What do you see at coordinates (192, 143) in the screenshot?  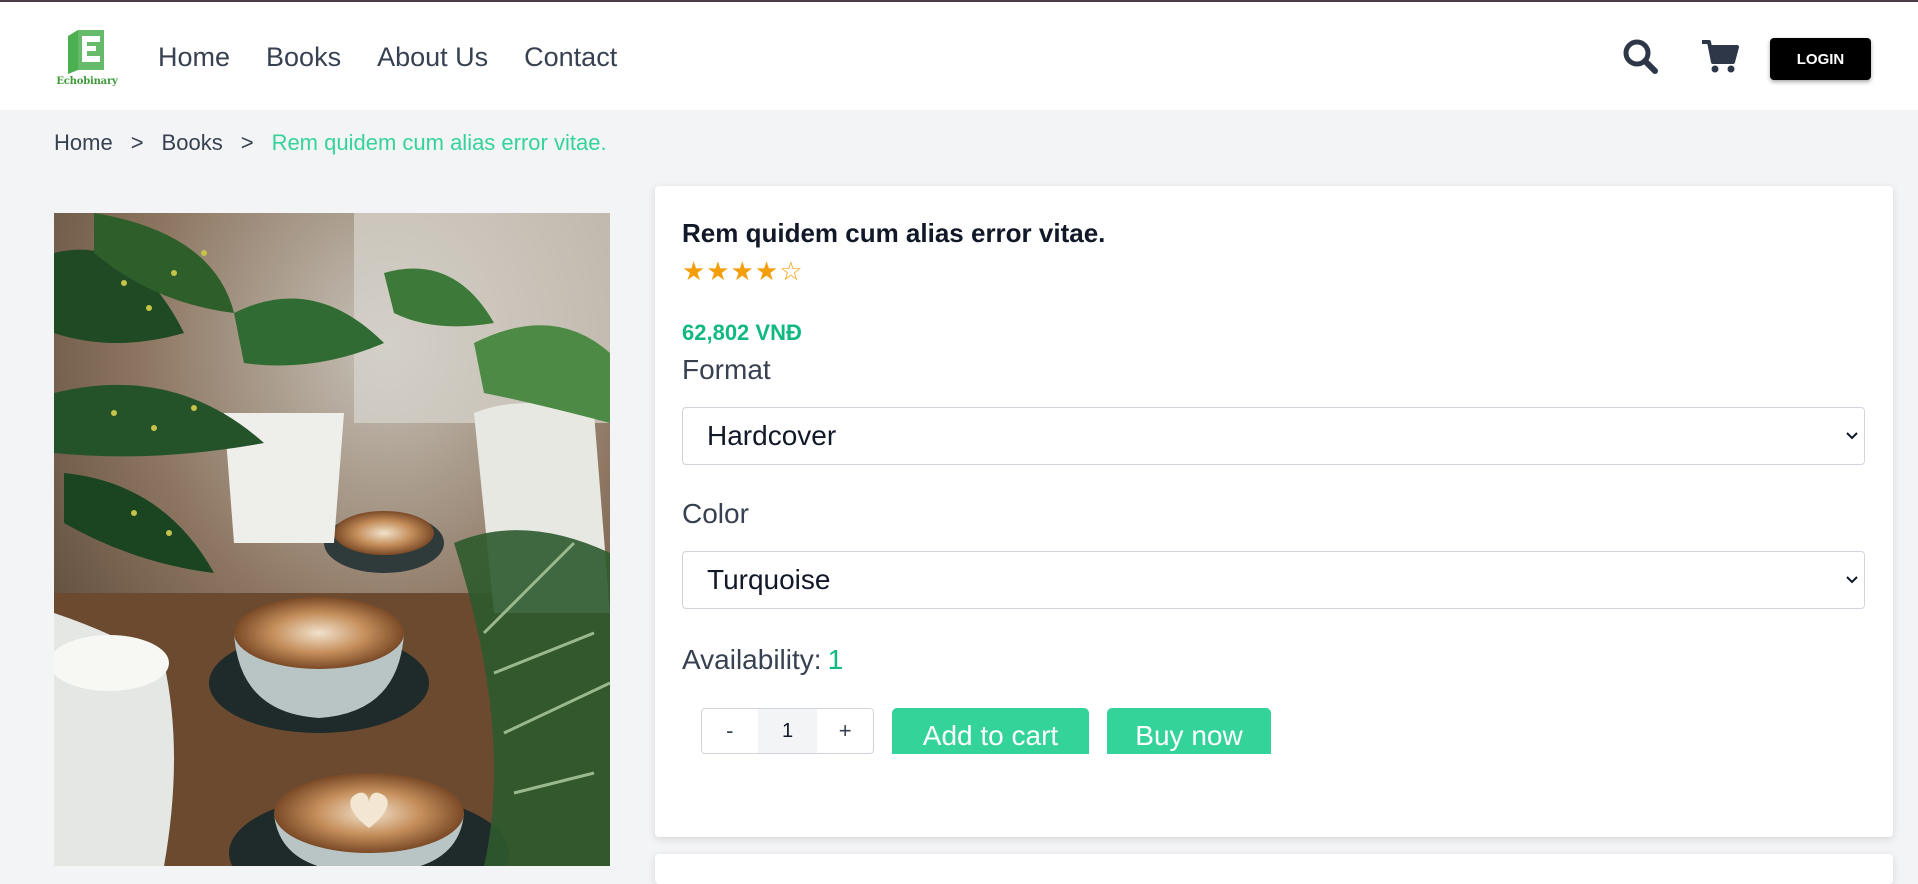 I see `breadcrumb-books: Books` at bounding box center [192, 143].